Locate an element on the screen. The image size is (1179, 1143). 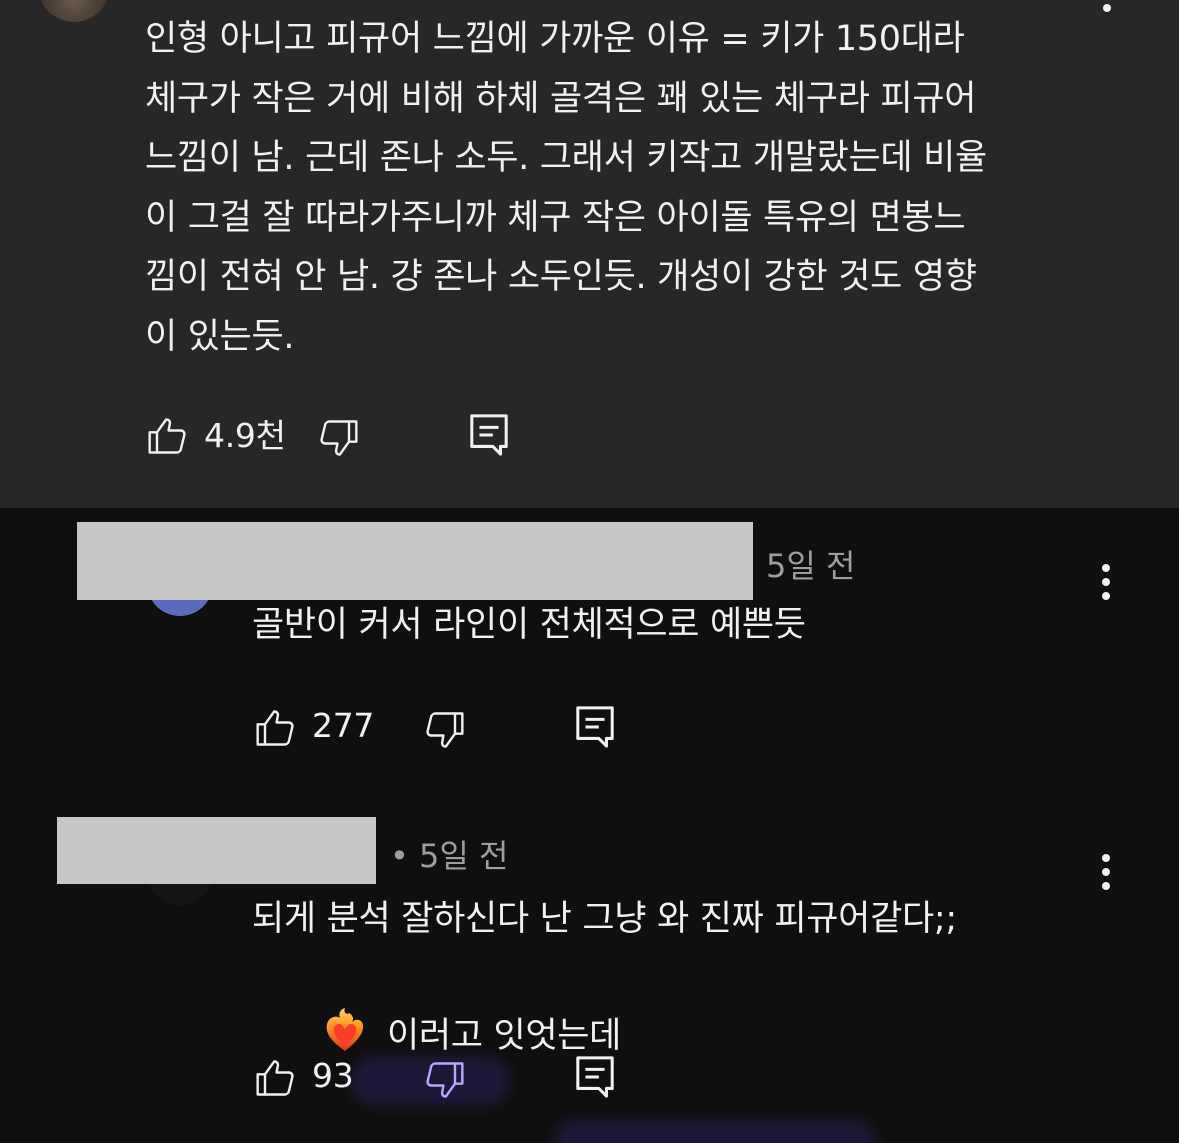
heart-on-fire-emoji is located at coordinates (345, 1029).